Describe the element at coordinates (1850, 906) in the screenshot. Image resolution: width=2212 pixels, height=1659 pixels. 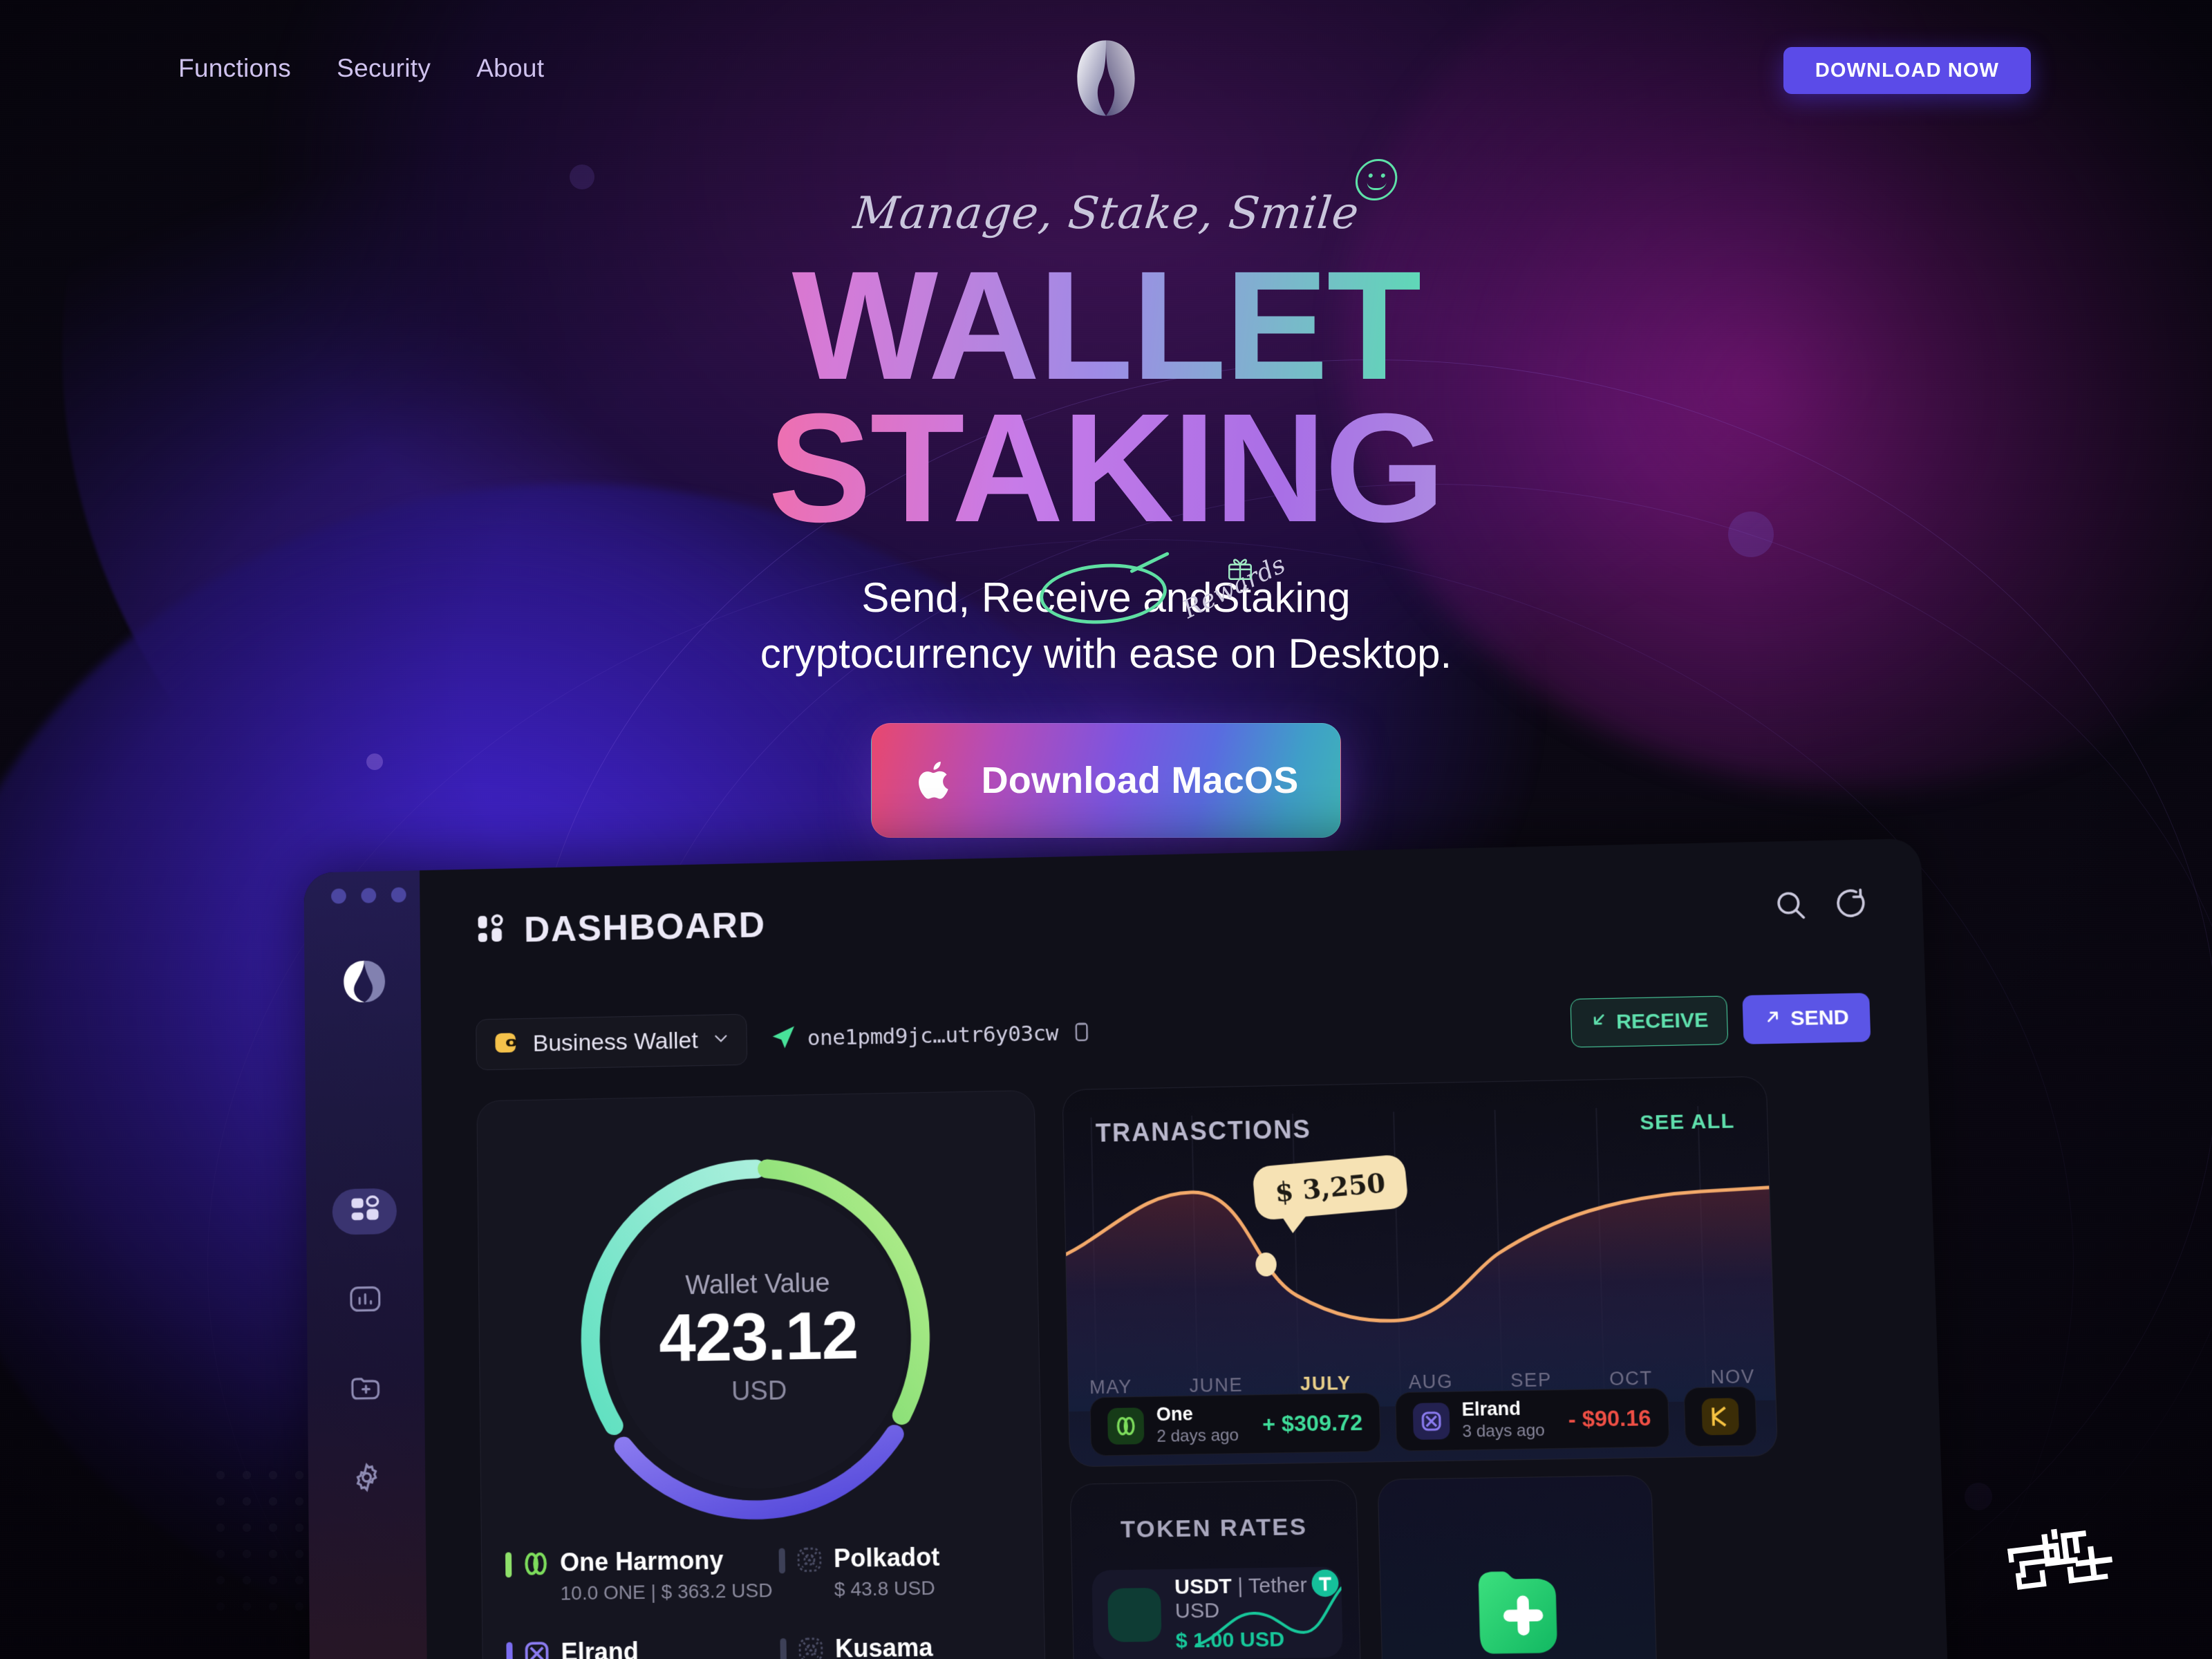
I see `refresh-icon` at that location.